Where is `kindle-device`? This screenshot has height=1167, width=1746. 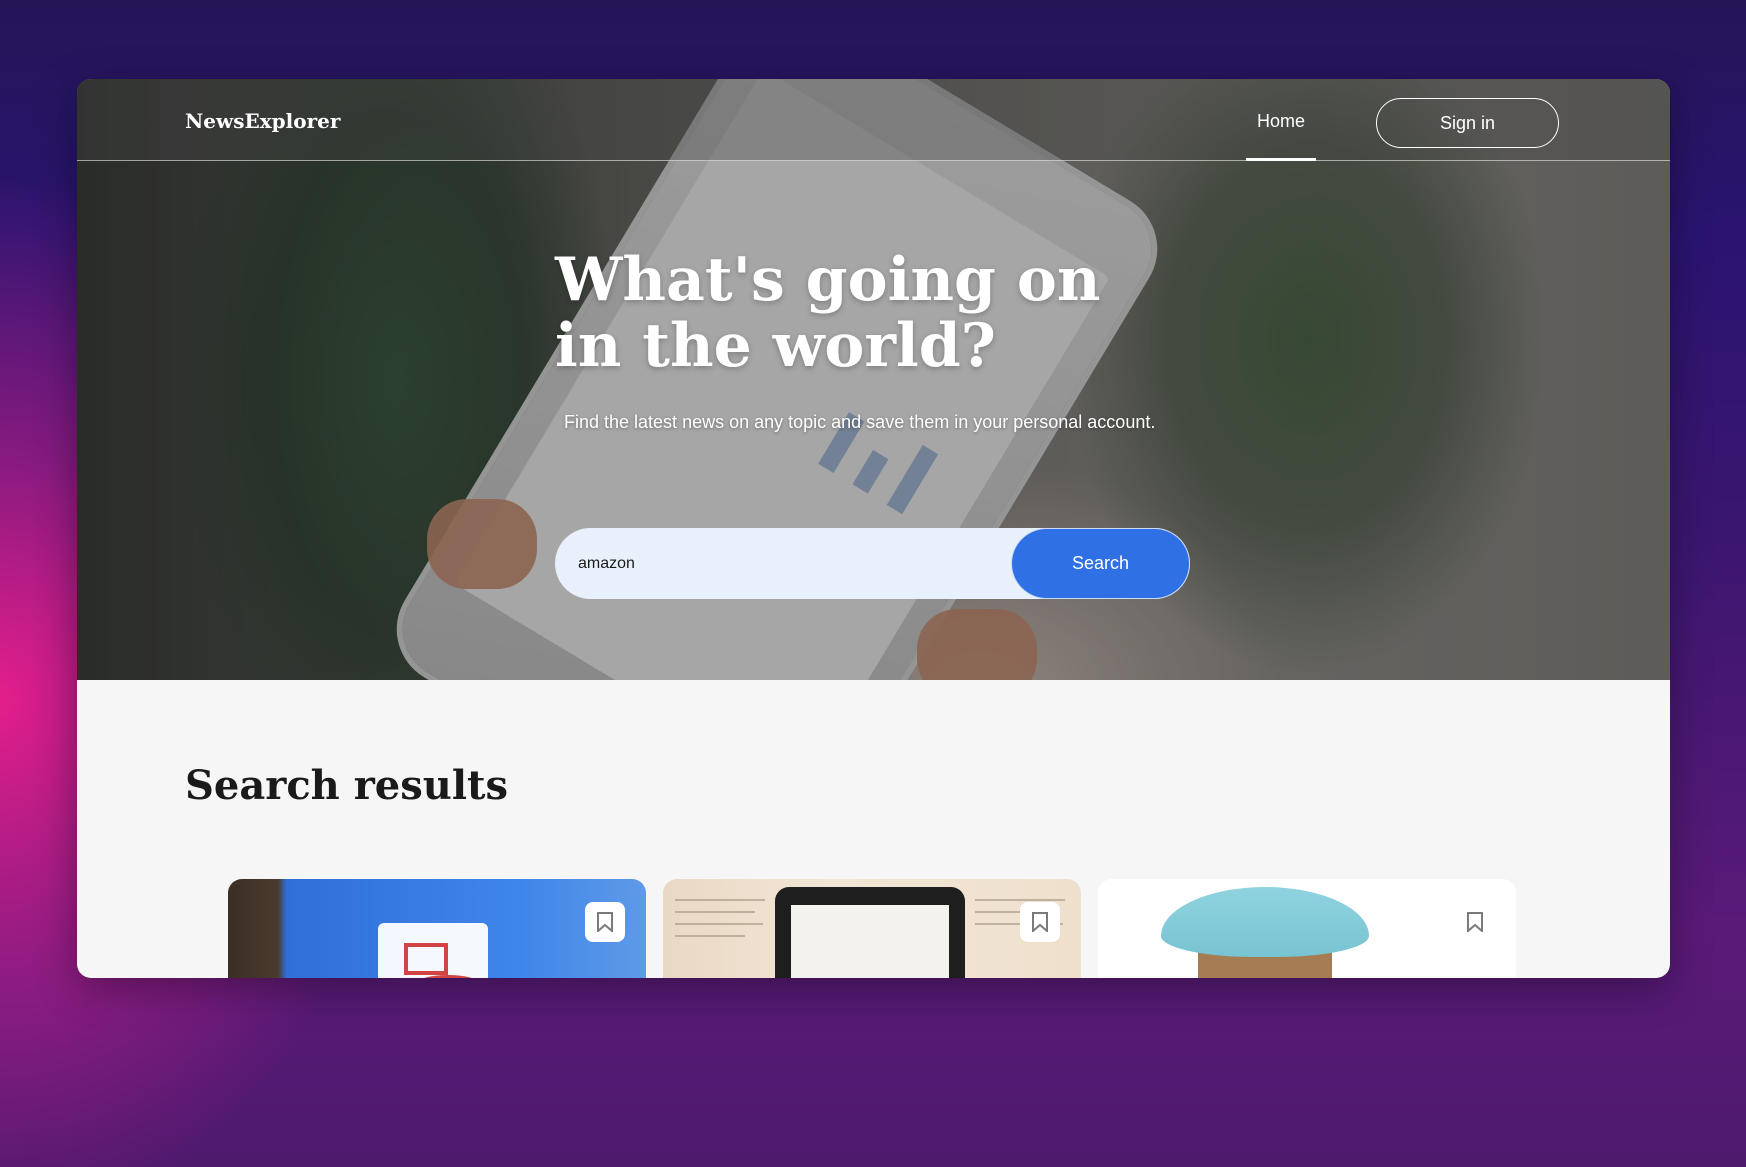 kindle-device is located at coordinates (870, 932).